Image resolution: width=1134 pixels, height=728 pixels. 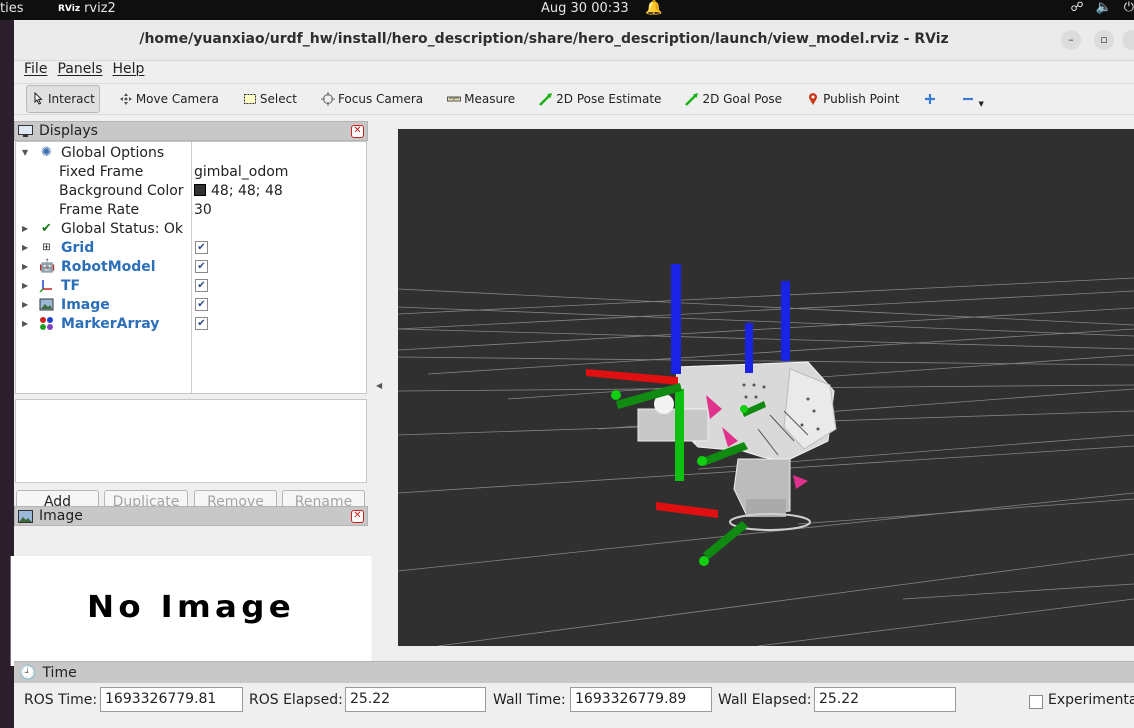 I want to click on system-top-bar: ties RViz rviz2 Aug 30 00:33 🔔 ☍ 🔈 ⏻, so click(x=567, y=10).